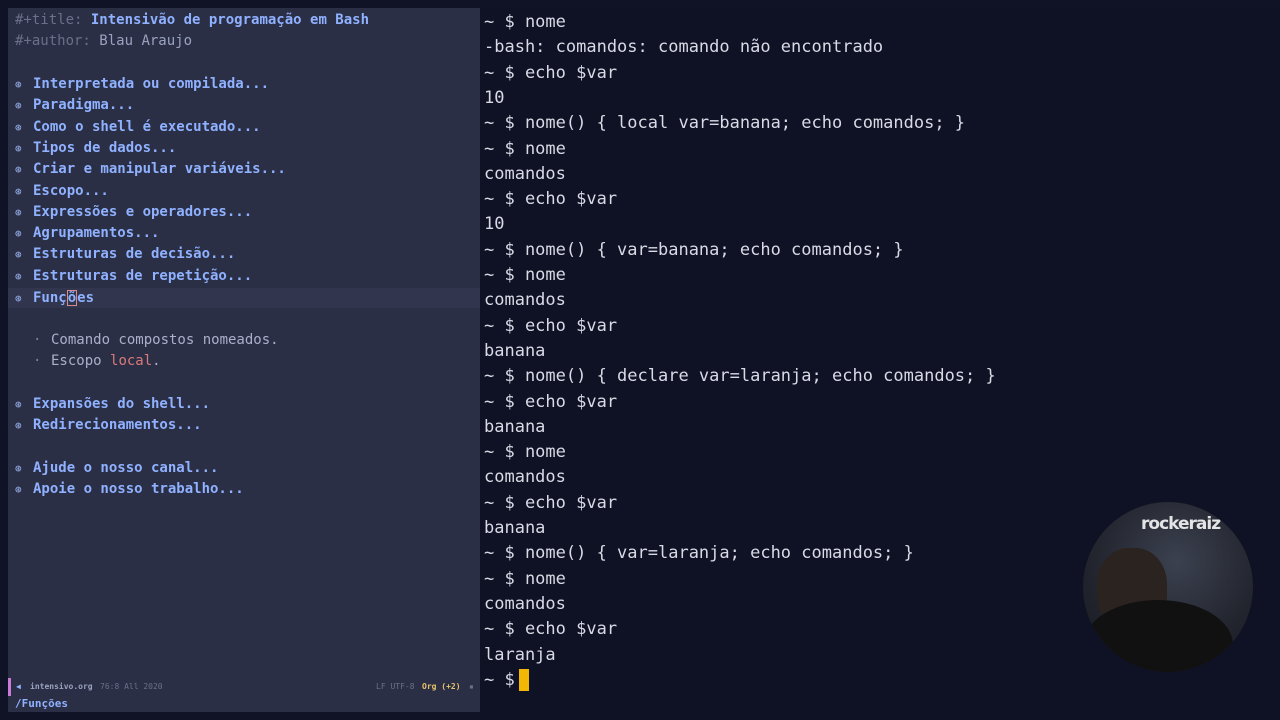  Describe the element at coordinates (523, 680) in the screenshot. I see `terminal-cursor` at that location.